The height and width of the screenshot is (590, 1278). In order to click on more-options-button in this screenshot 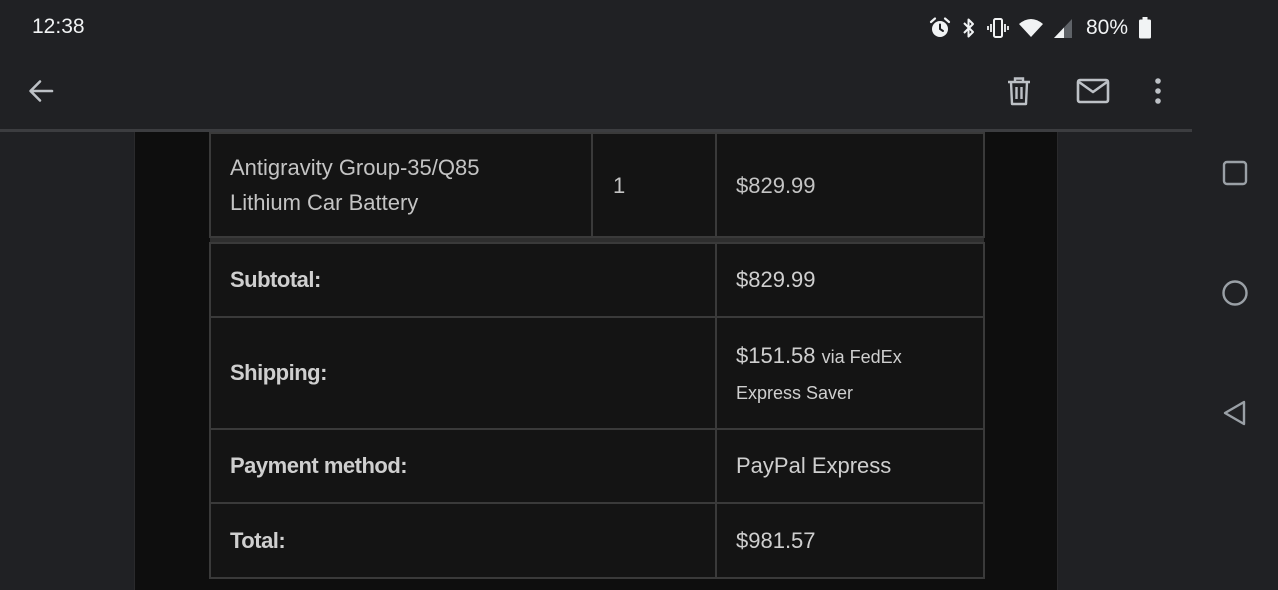, I will do `click(1158, 93)`.